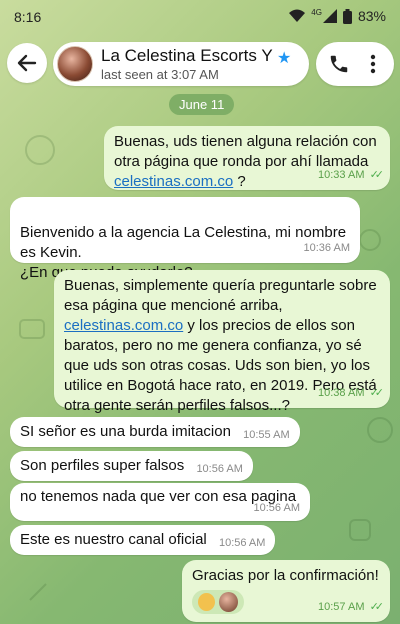 The width and height of the screenshot is (400, 624). I want to click on verified-star-icon: ★, so click(284, 58).